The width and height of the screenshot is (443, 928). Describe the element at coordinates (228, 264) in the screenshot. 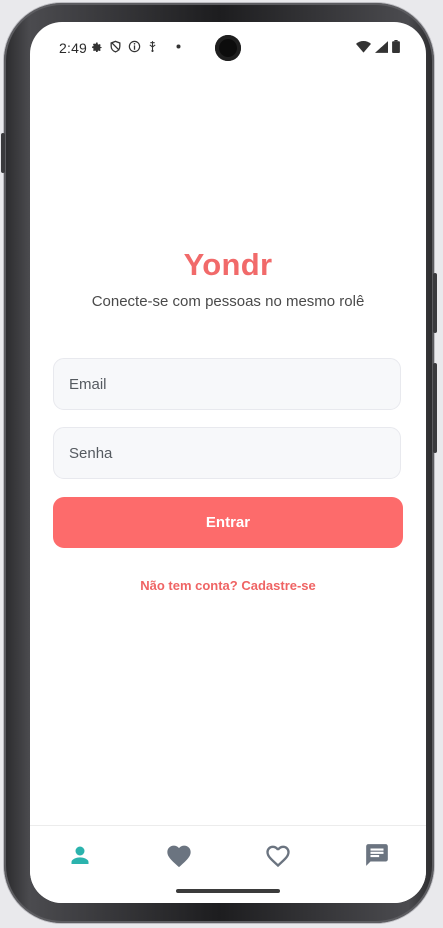

I see `app-brand-title: Yondr` at that location.